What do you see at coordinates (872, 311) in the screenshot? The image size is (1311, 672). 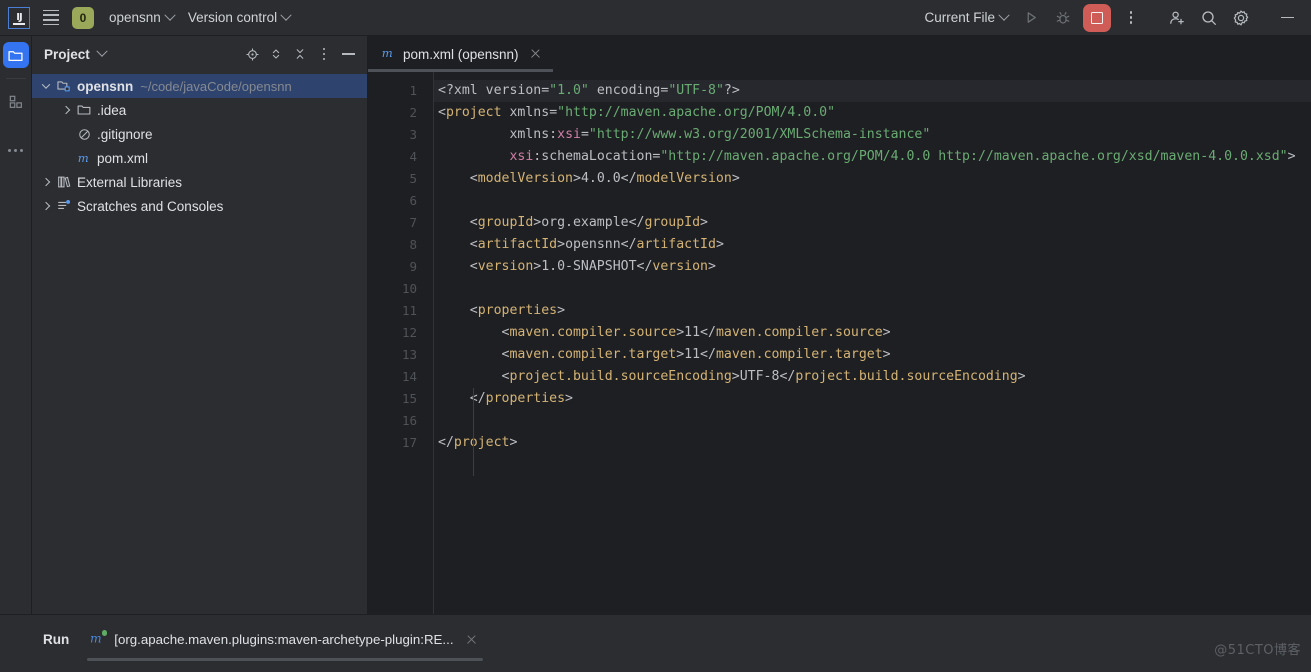 I see `code-line: <properties>` at bounding box center [872, 311].